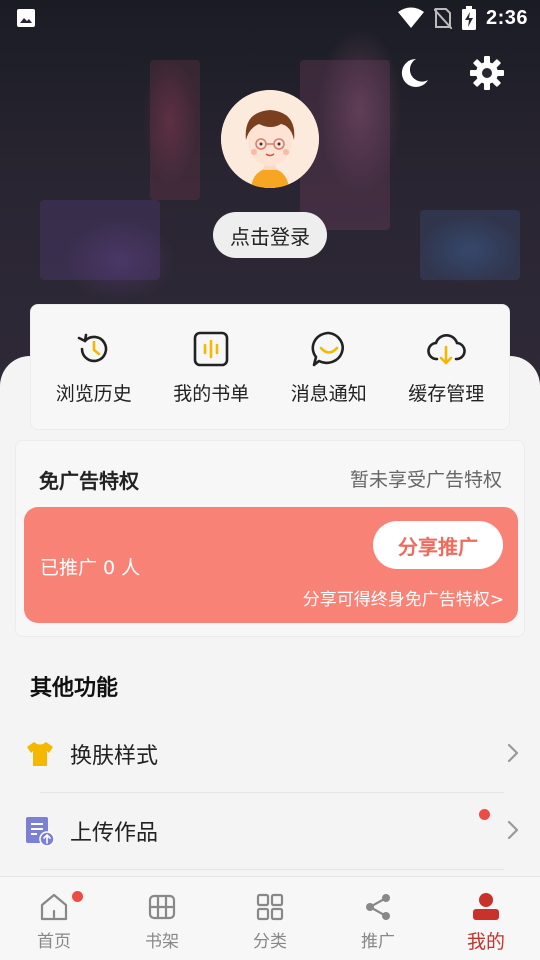 This screenshot has width=540, height=960. Describe the element at coordinates (410, 17) in the screenshot. I see `wifi-icon` at that location.